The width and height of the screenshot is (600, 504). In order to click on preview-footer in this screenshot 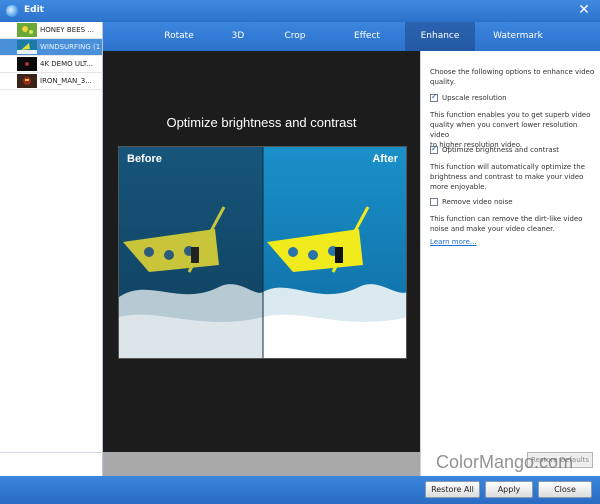, I will do `click(261, 464)`.